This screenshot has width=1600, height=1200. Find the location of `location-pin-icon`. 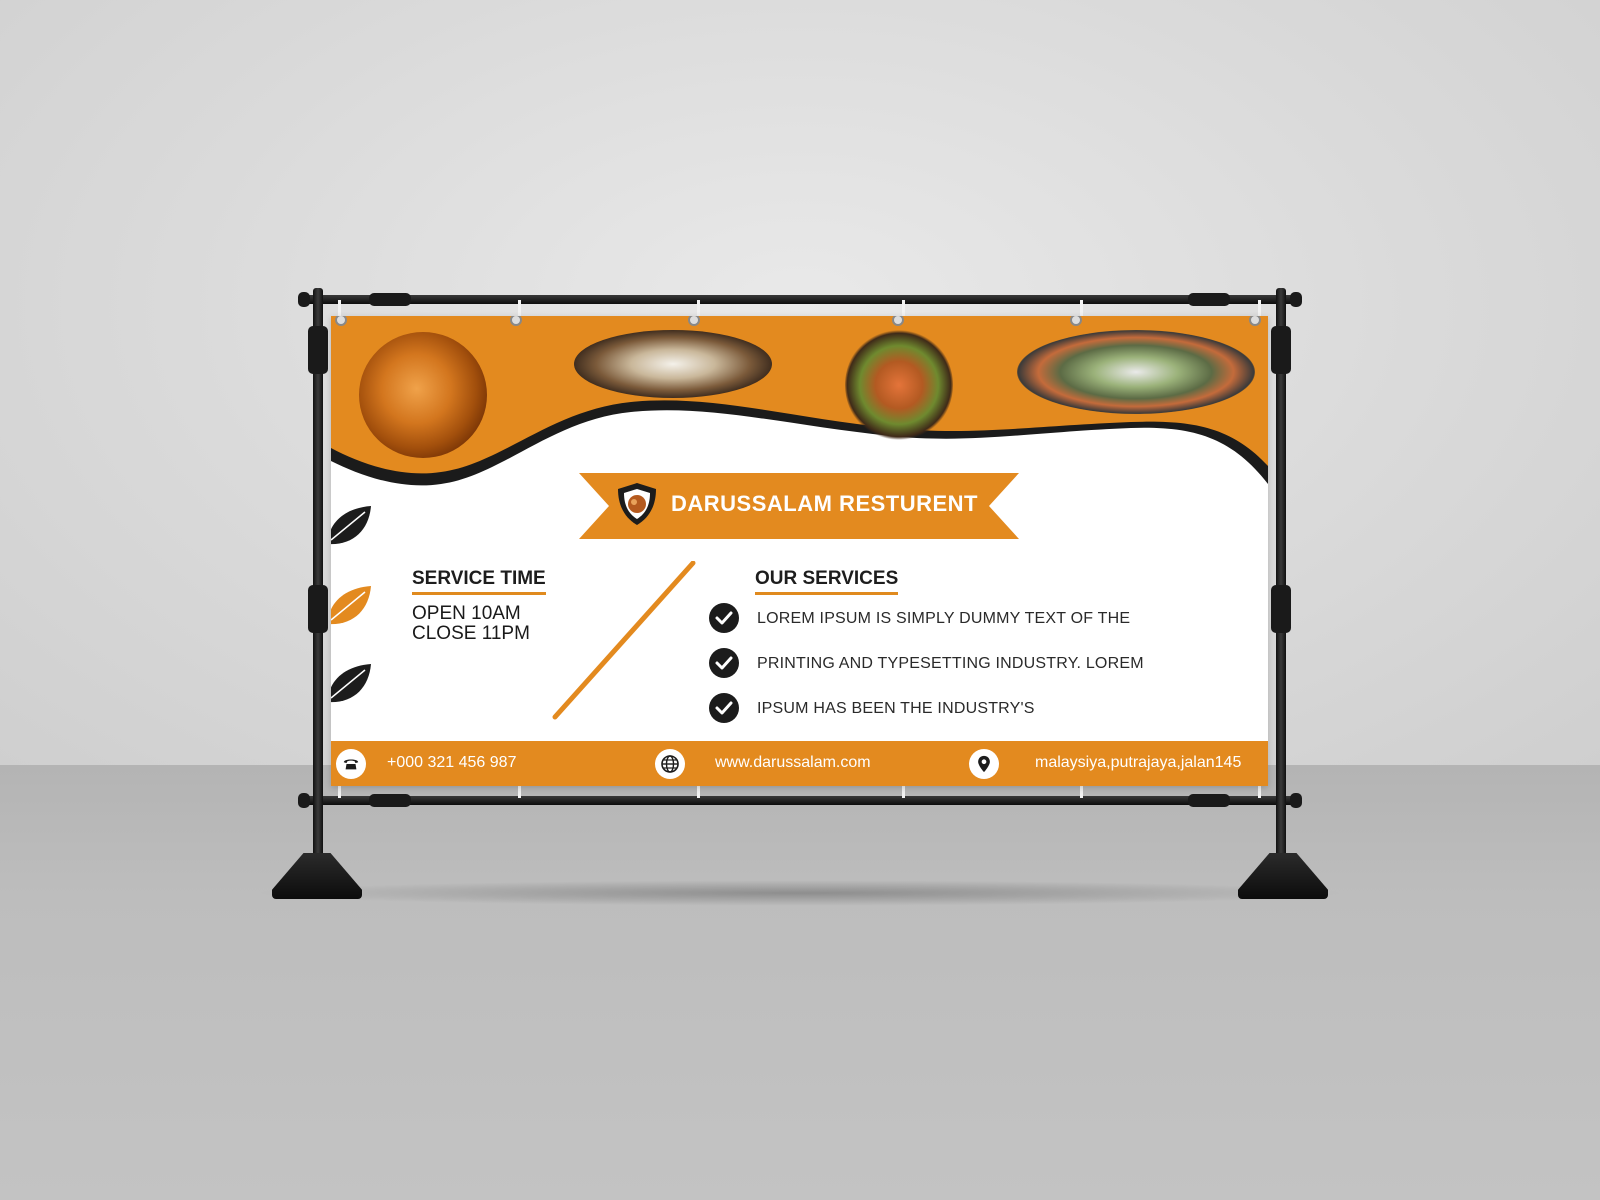

location-pin-icon is located at coordinates (984, 764).